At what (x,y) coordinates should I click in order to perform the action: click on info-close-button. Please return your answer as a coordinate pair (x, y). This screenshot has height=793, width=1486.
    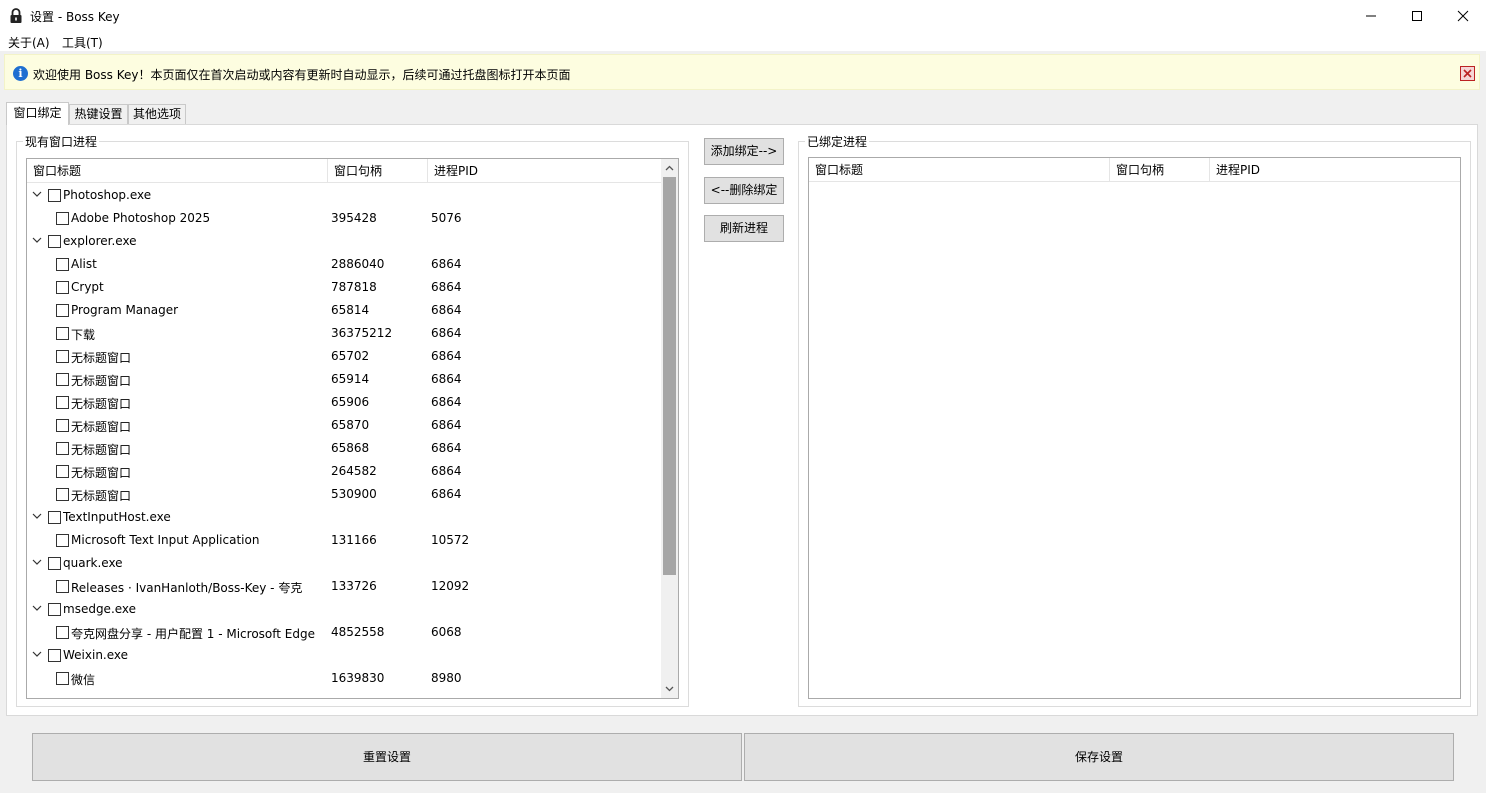
    Looking at the image, I should click on (1467, 73).